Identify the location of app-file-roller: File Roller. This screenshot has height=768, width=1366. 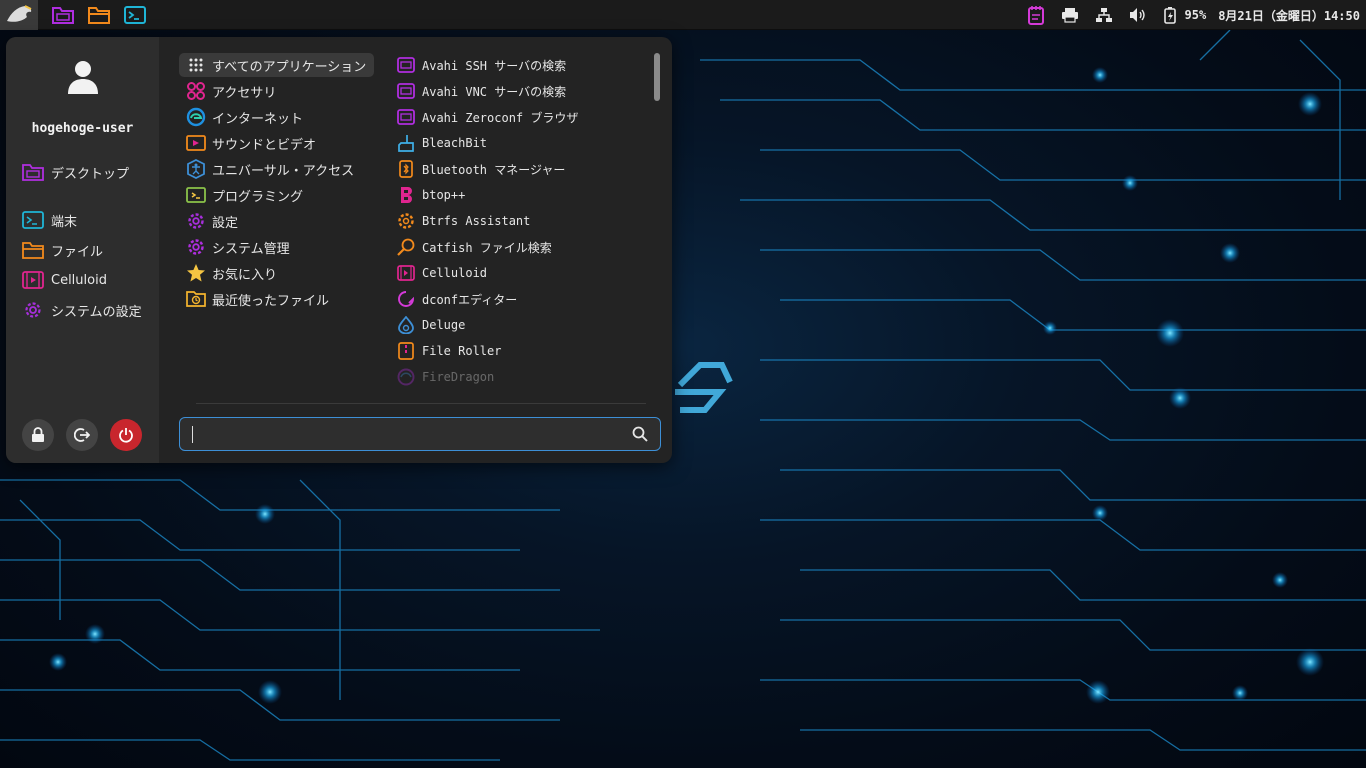
(519, 351).